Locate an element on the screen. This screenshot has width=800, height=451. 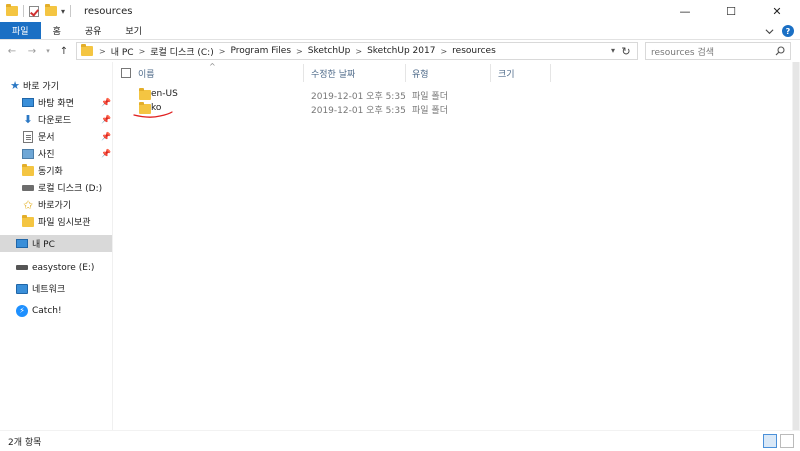
sidebar-item-this-pc: 내 PC is located at coordinates (56, 243).